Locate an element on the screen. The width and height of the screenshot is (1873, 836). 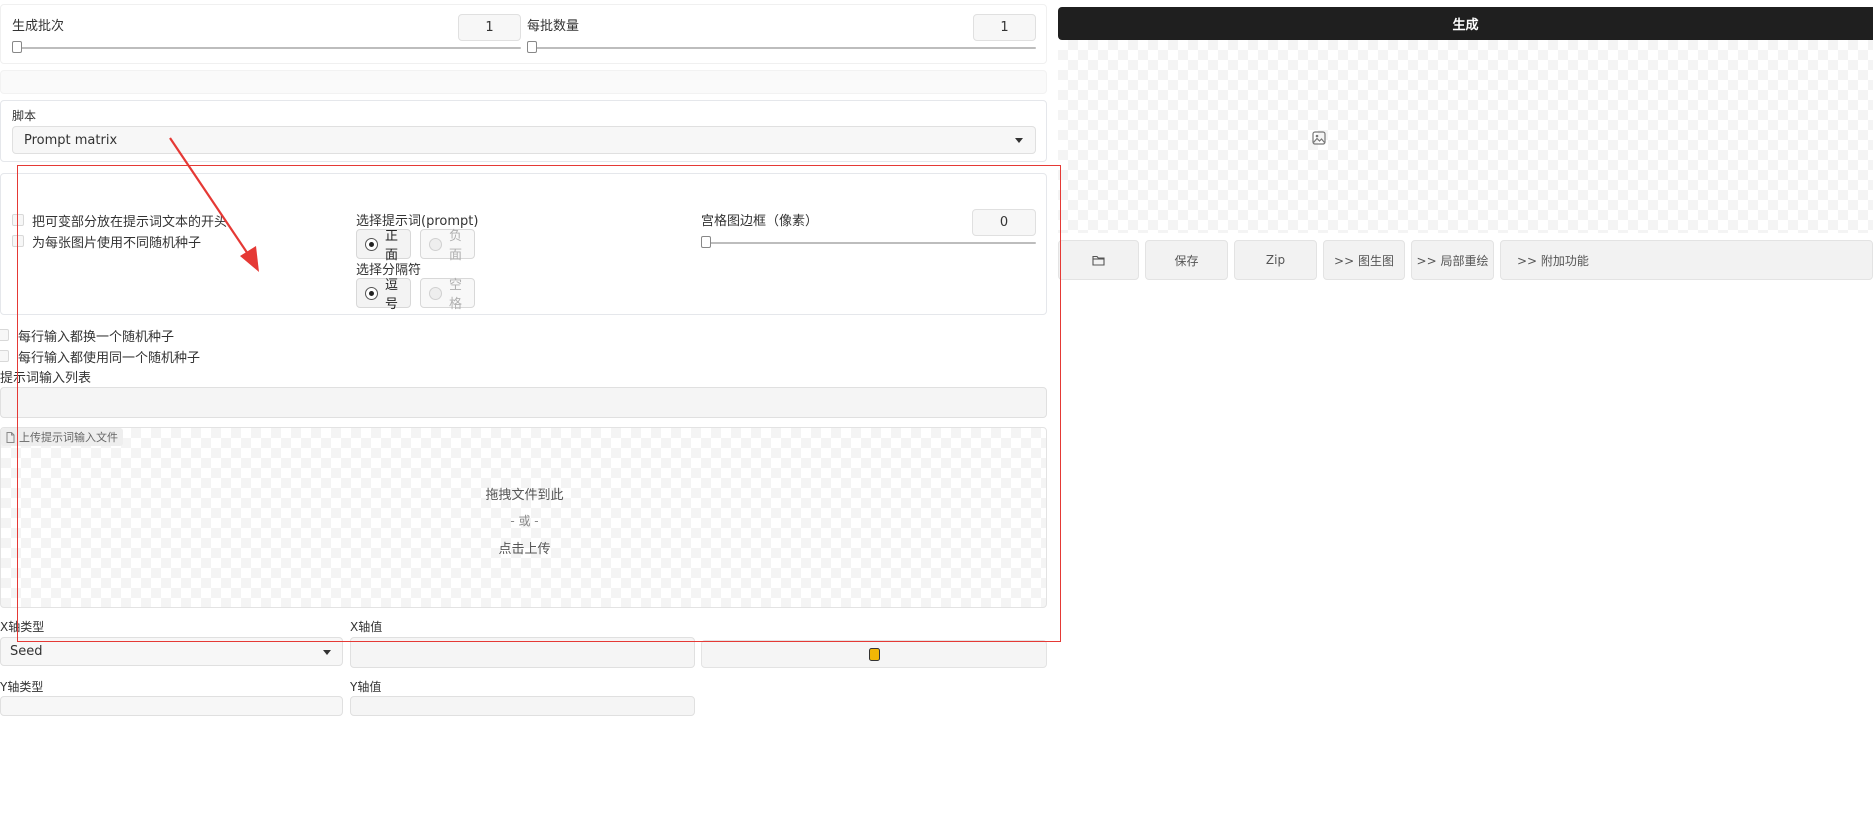
folder-icon is located at coordinates (1098, 260).